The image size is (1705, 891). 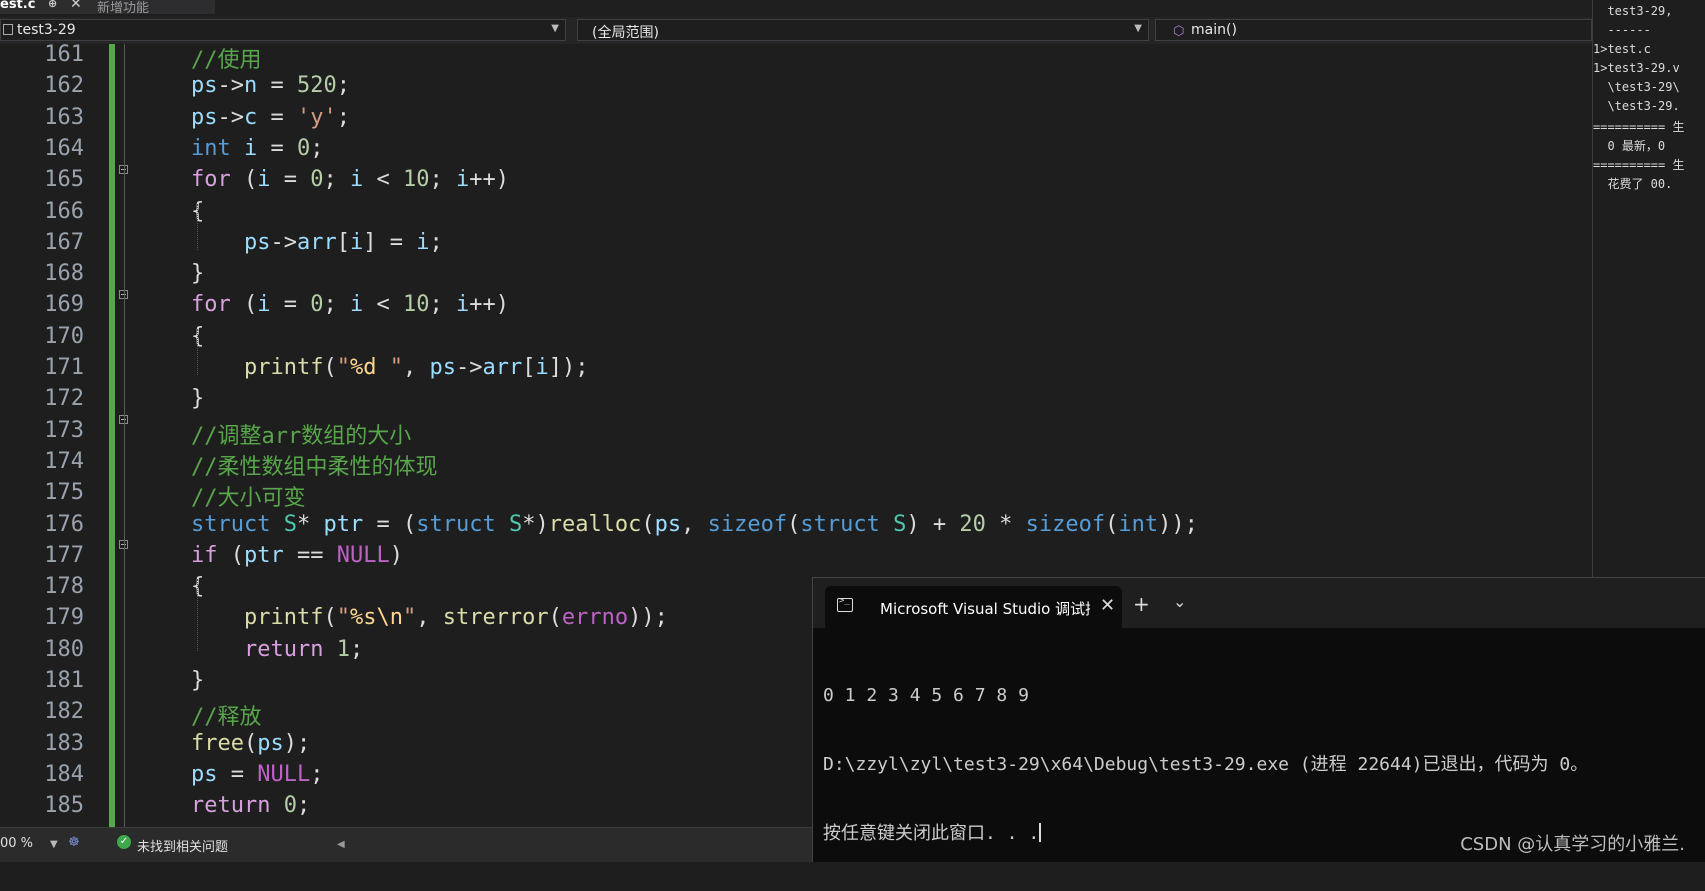 I want to click on code-line: return 0;, so click(x=250, y=805).